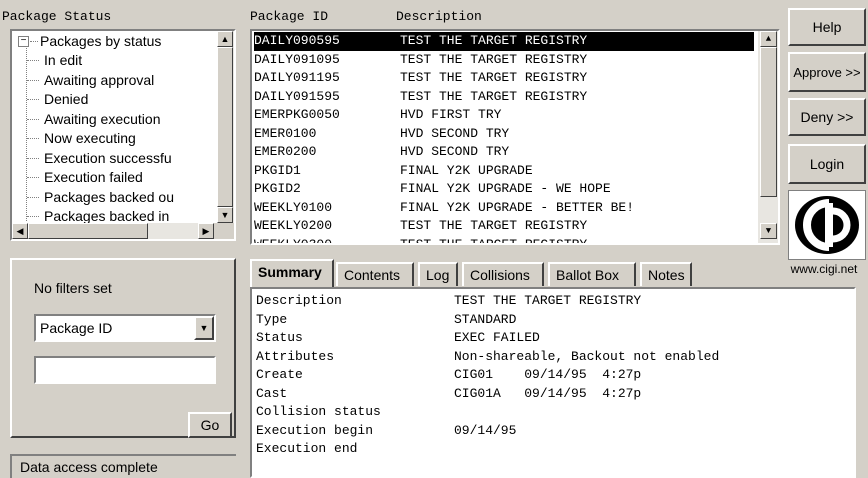 This screenshot has width=868, height=478. I want to click on package-id-cell: DAILY091195, so click(297, 77).